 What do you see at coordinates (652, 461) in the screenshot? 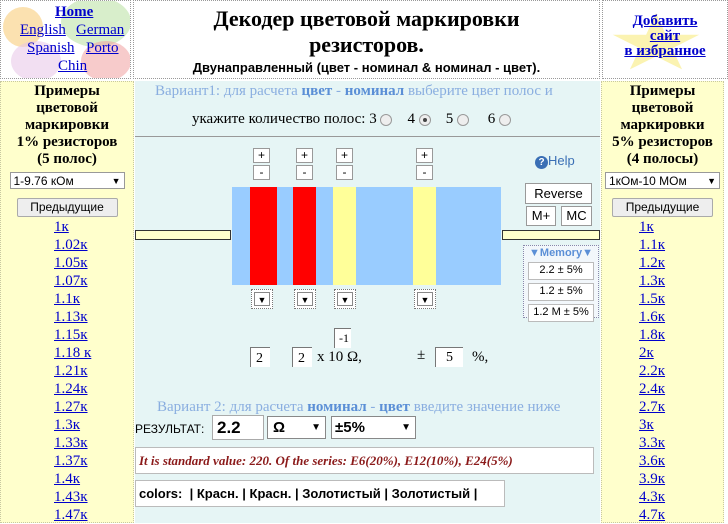
I see `resistor-example-link: 3.6к` at bounding box center [652, 461].